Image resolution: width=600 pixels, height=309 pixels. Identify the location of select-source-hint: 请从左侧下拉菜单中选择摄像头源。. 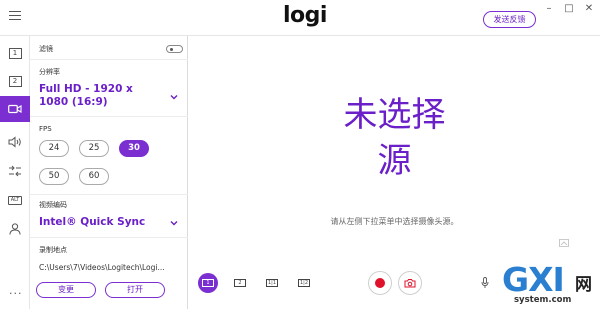
(394, 221).